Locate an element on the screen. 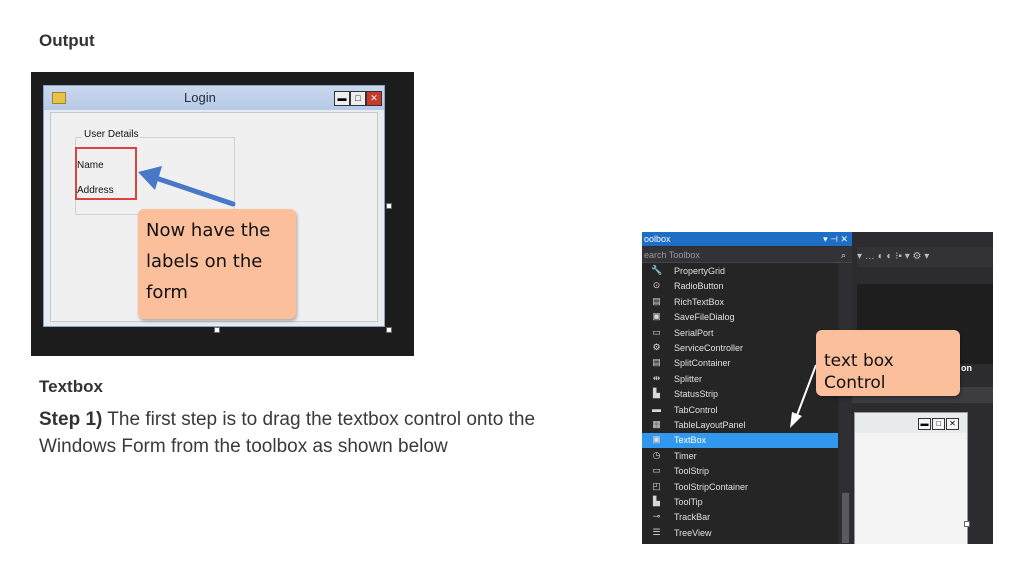 The image size is (1024, 576). callout-text: text box Control is located at coordinates (859, 372).